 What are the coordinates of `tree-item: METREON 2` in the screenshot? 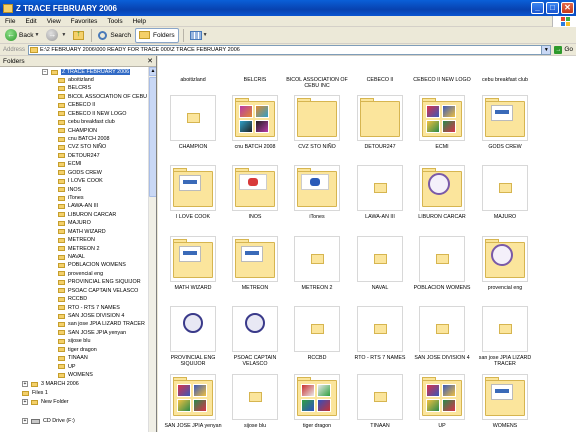 It's located at (78, 249).